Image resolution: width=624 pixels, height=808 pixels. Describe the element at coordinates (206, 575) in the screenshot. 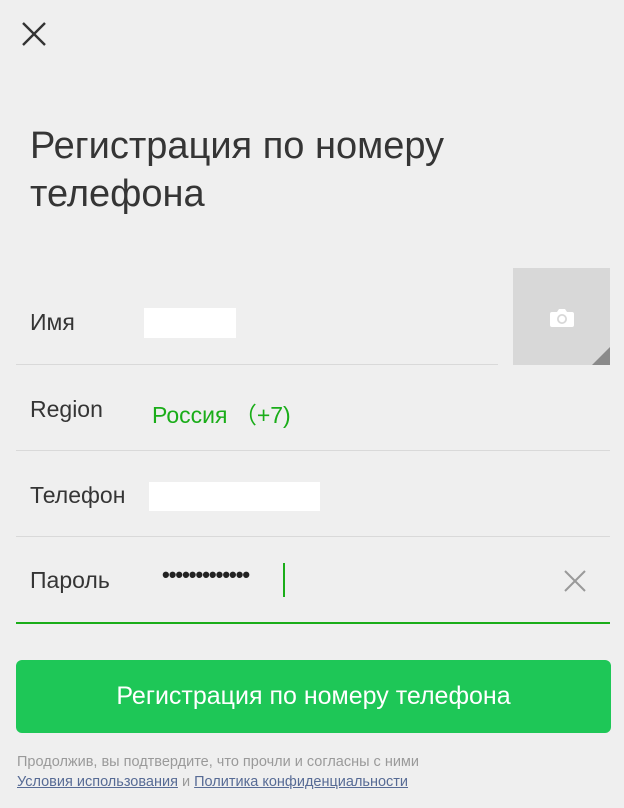

I see `password-input: •••••••••••••` at that location.